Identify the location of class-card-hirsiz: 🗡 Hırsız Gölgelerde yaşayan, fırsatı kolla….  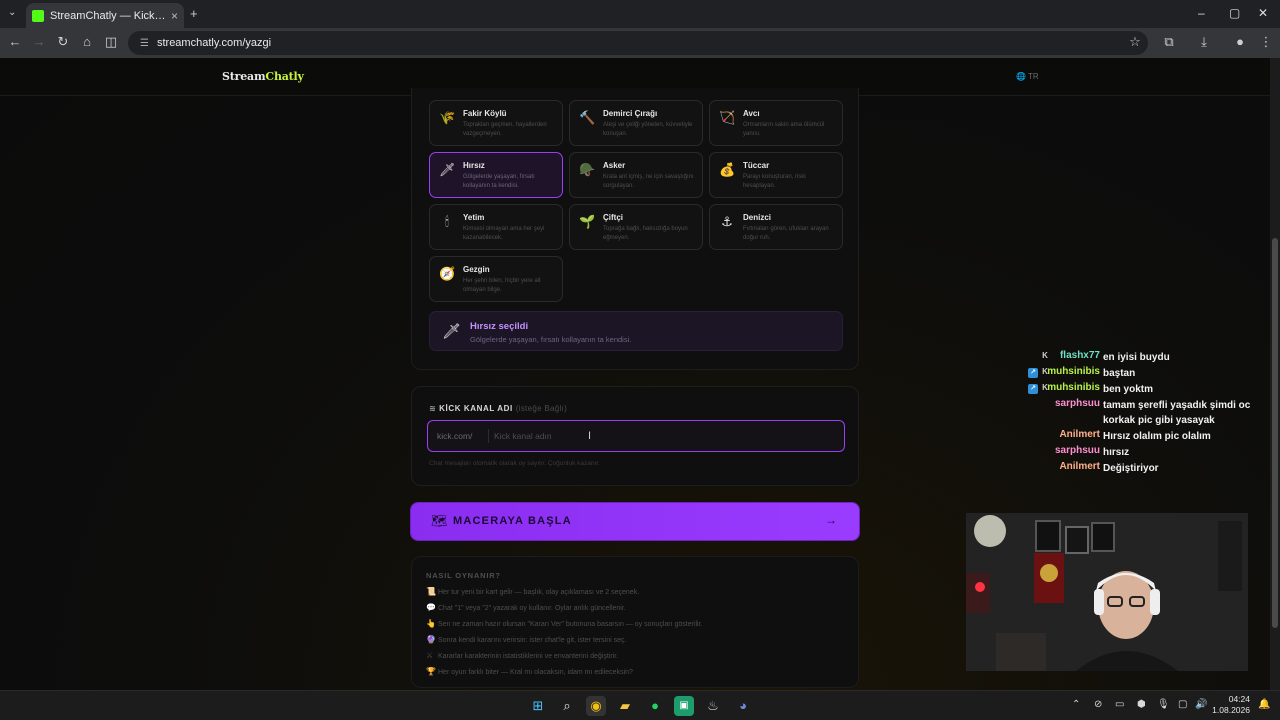
(496, 175).